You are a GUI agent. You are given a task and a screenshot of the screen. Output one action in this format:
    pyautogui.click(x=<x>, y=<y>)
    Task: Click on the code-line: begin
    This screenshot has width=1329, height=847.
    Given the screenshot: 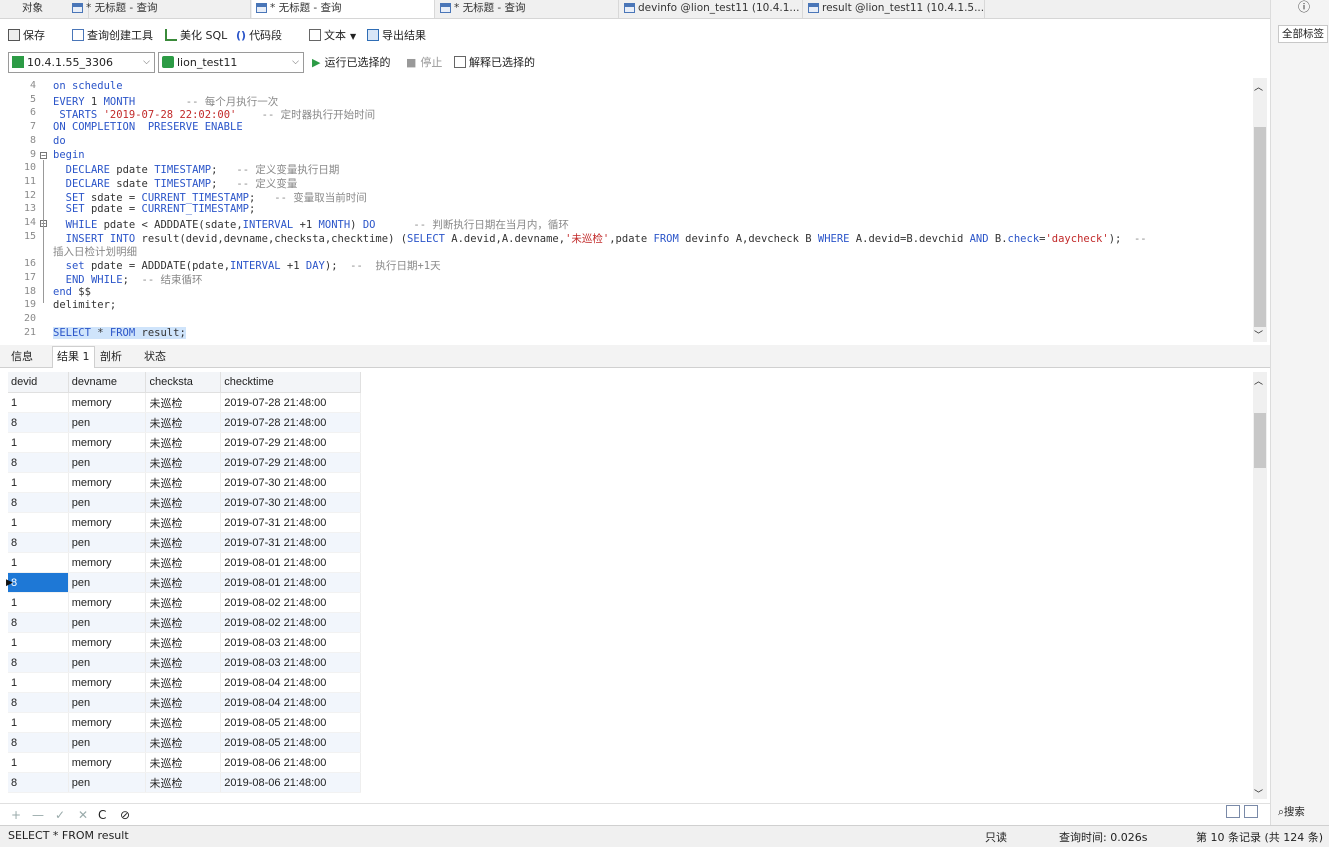 What is the action you would take?
    pyautogui.click(x=69, y=155)
    